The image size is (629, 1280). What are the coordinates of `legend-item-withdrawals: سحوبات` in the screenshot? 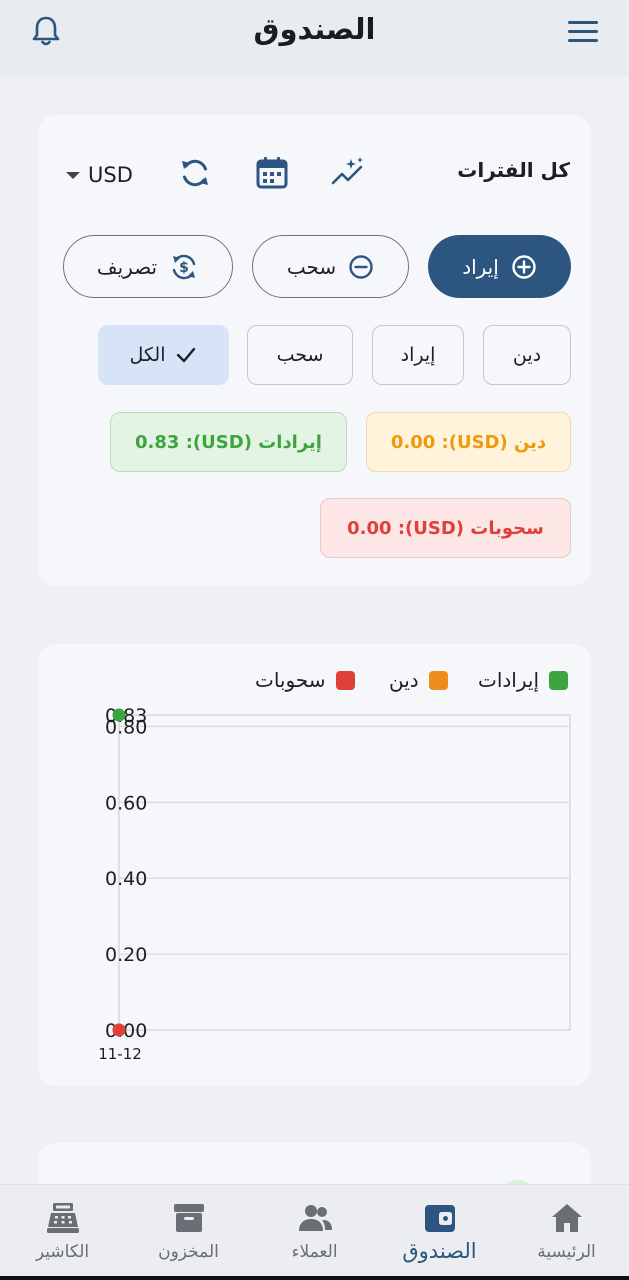 It's located at (305, 680).